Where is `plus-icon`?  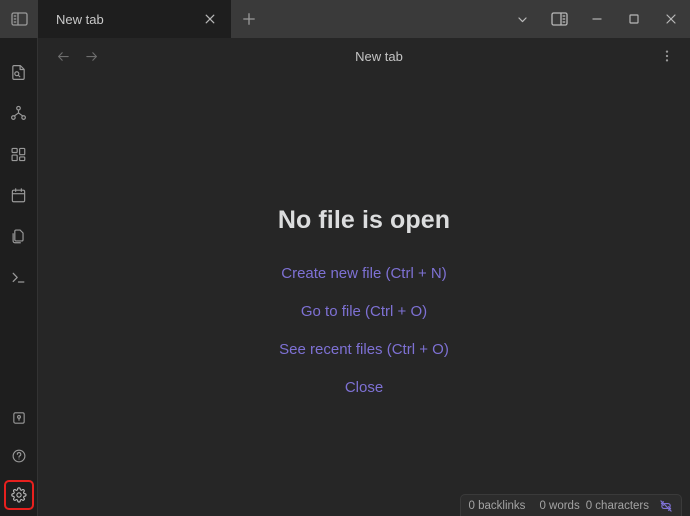
plus-icon is located at coordinates (249, 19).